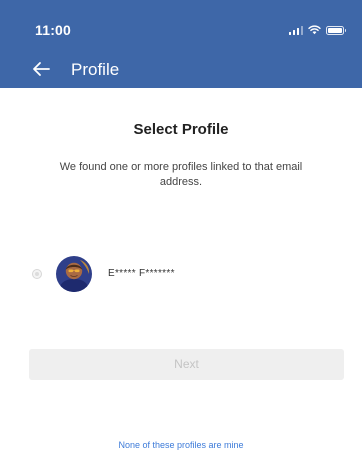 This screenshot has width=362, height=452. I want to click on page-header-title: Profile, so click(95, 69).